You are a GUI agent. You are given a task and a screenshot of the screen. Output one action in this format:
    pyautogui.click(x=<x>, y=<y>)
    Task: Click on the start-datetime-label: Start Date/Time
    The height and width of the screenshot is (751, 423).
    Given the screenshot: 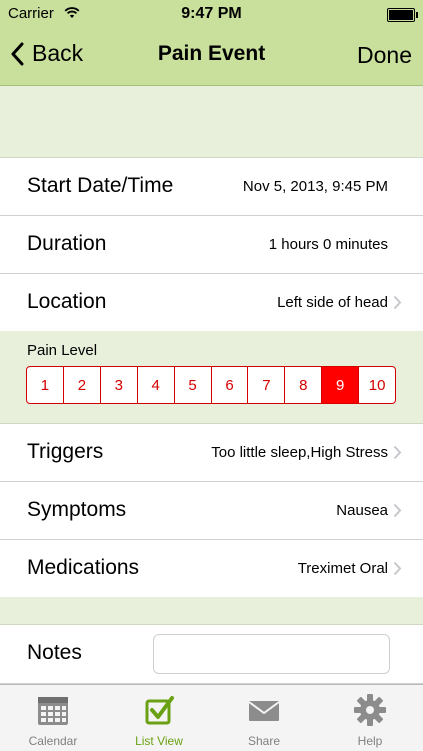 What is the action you would take?
    pyautogui.click(x=100, y=185)
    